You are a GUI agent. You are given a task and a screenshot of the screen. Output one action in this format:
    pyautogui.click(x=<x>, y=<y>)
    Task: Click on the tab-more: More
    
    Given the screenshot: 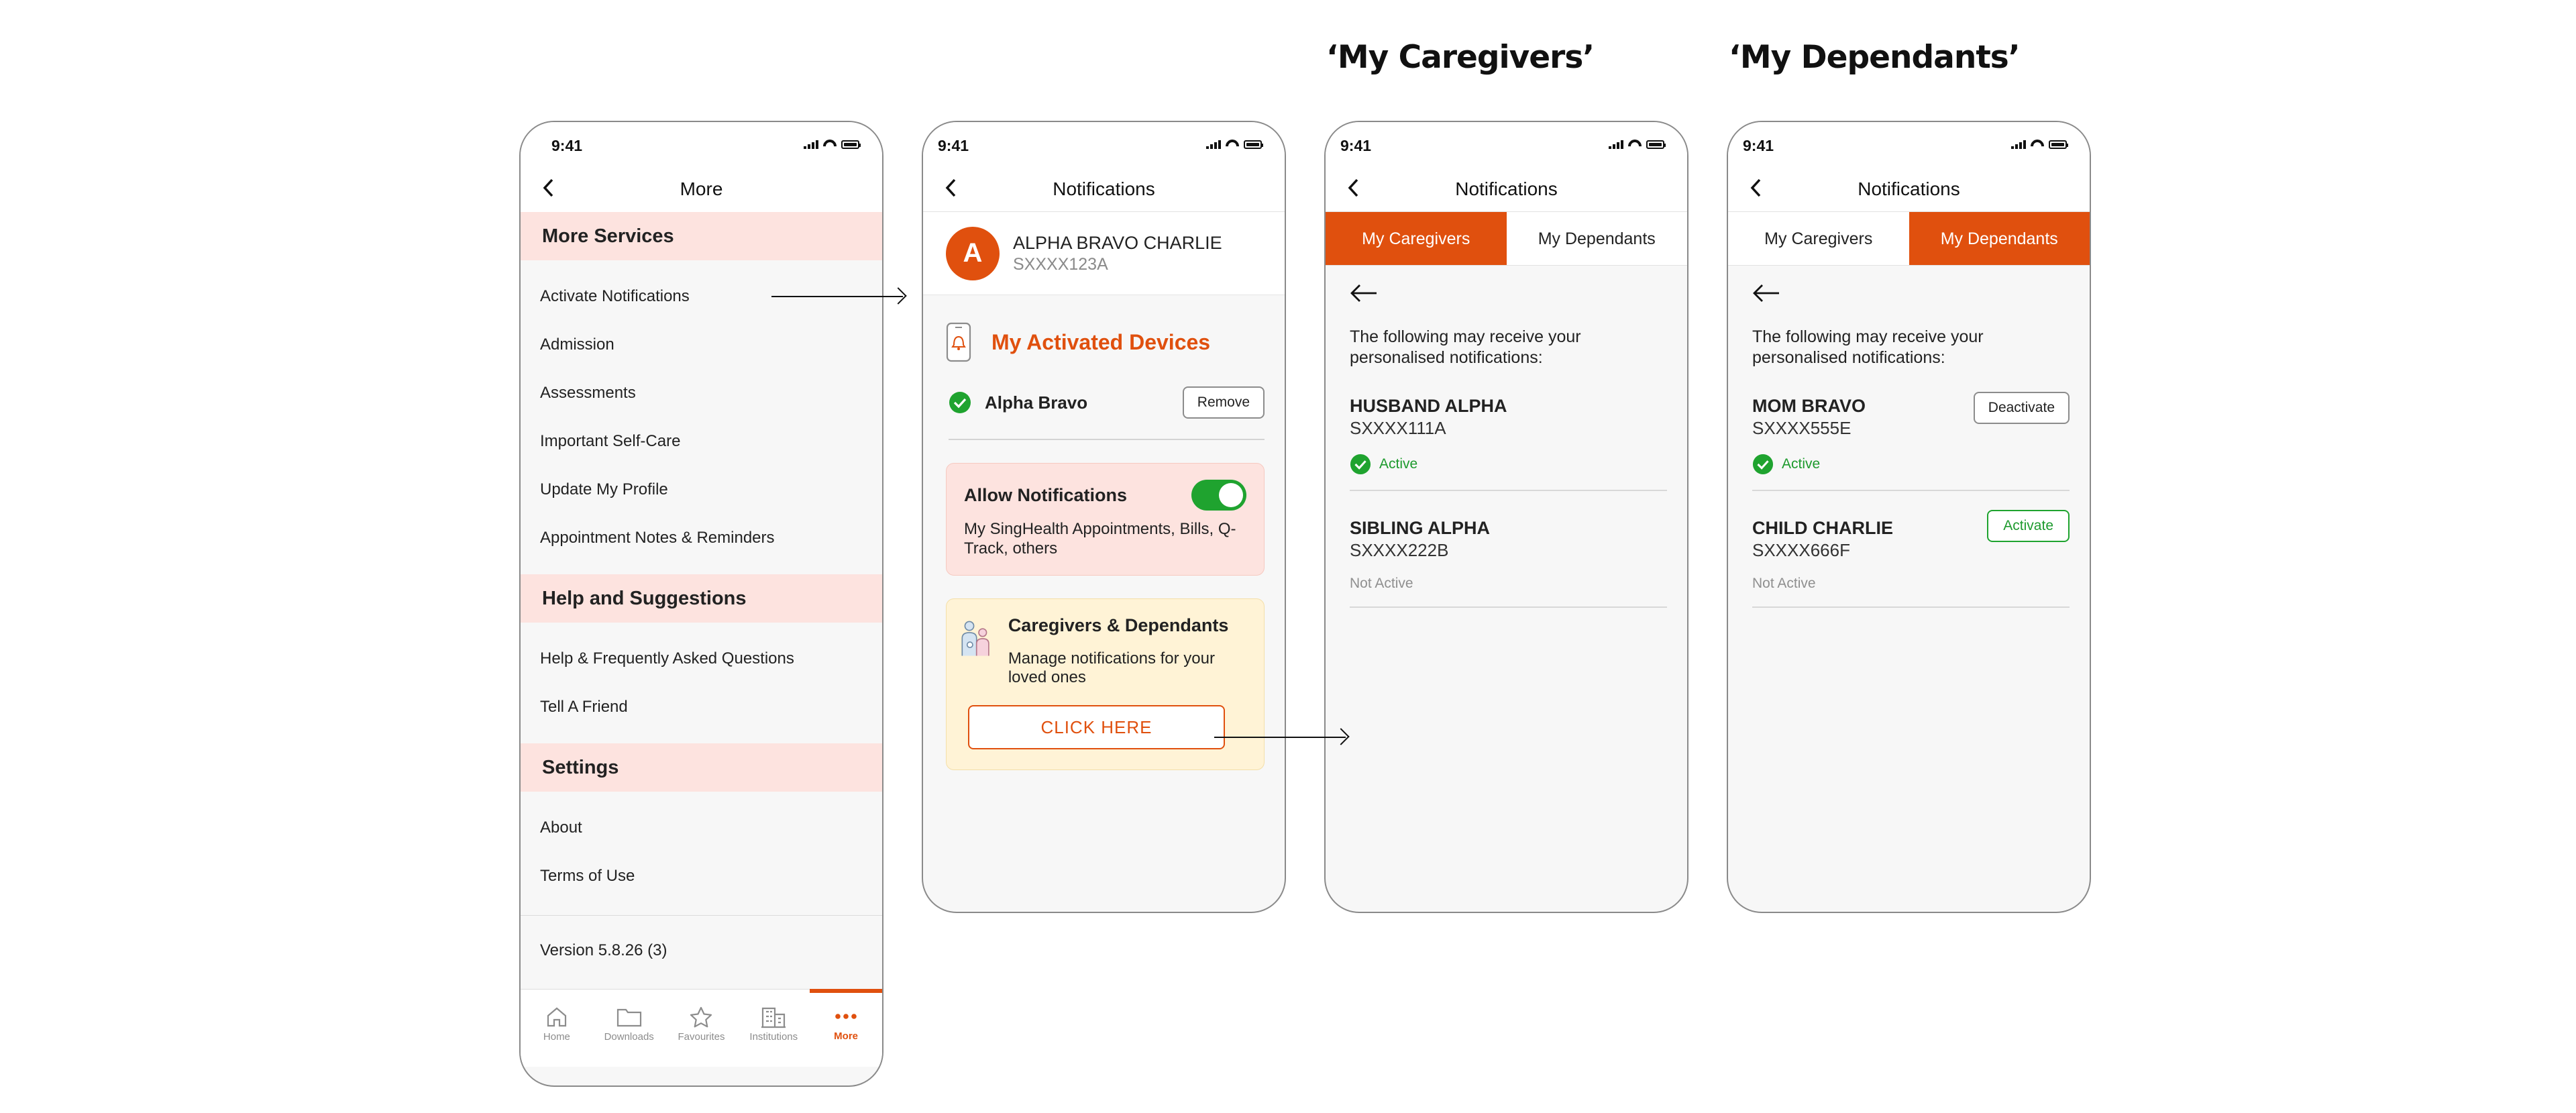 What is the action you would take?
    pyautogui.click(x=846, y=1028)
    